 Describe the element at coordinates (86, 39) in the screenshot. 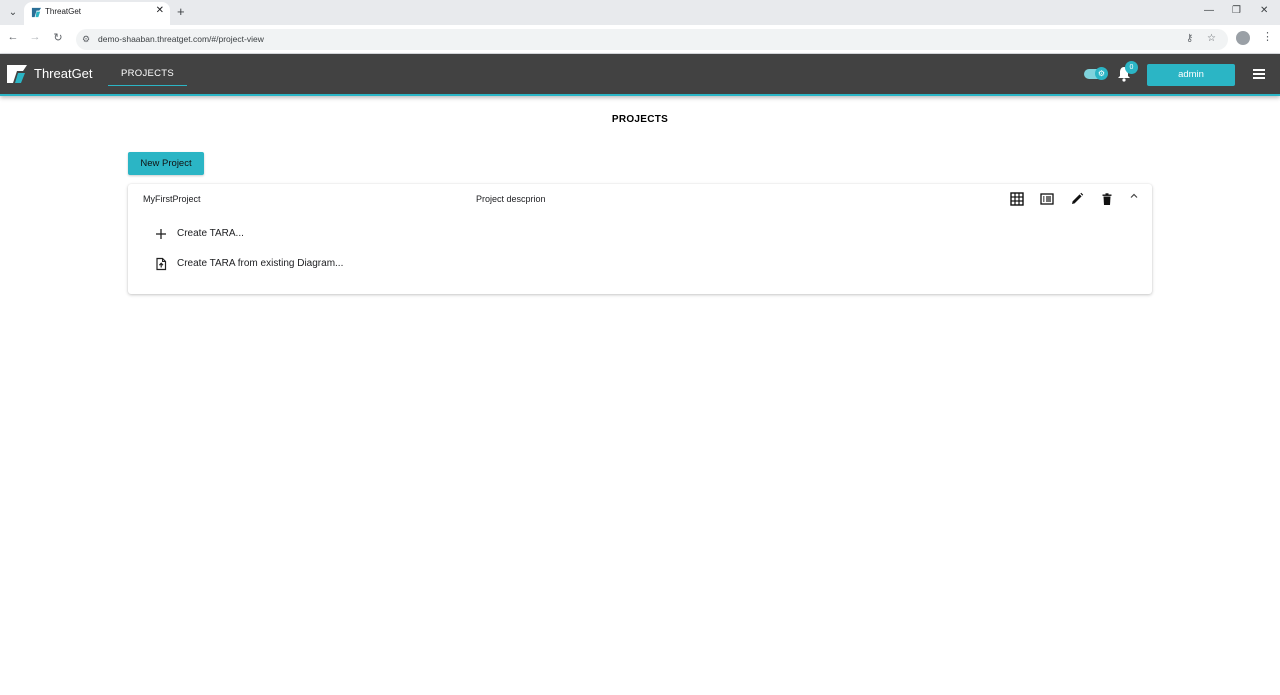

I see `site-info-icon: ⚙` at that location.